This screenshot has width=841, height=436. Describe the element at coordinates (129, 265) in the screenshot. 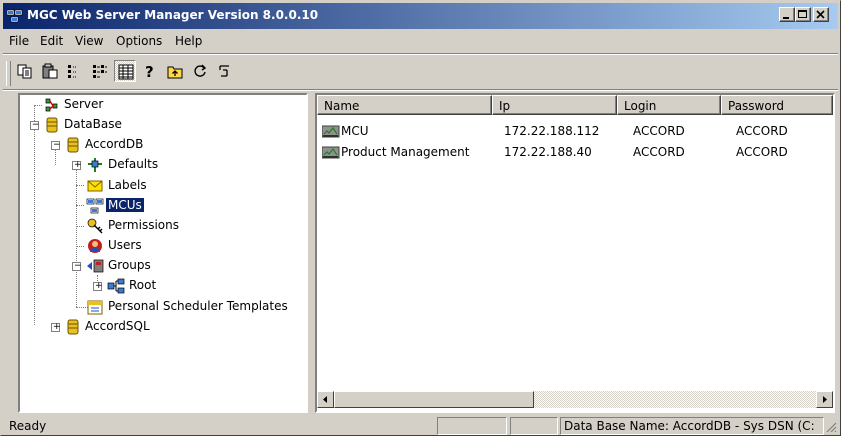

I see `tree-label: Groups` at that location.